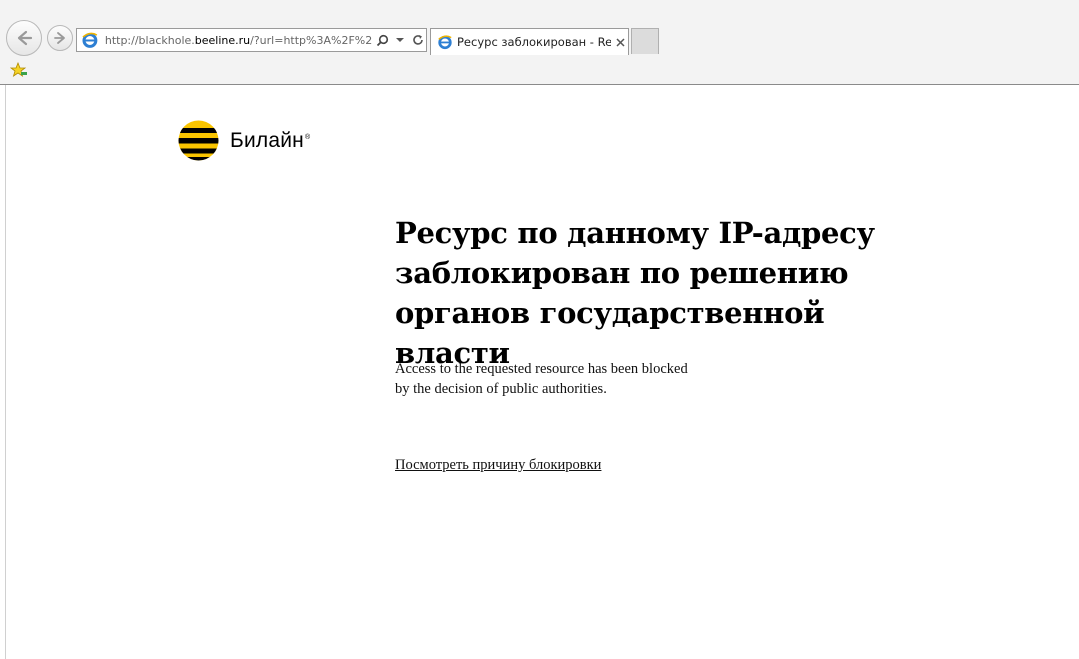 This screenshot has height=659, width=1079. I want to click on tab-close-button, so click(620, 42).